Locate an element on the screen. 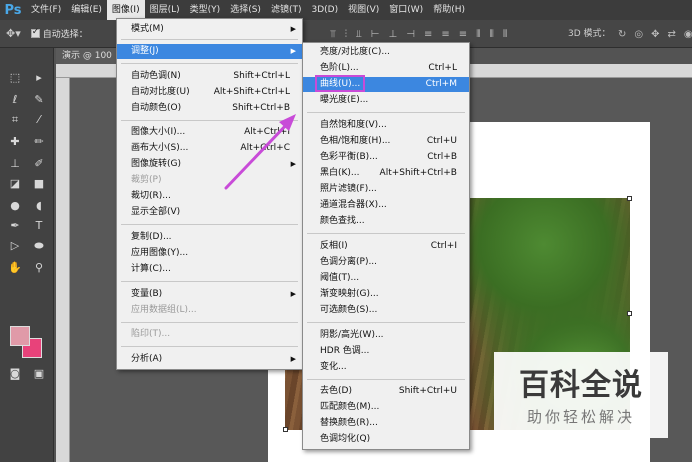 The width and height of the screenshot is (692, 462). 3d-roll-icon: ◎ is located at coordinates (638, 34).